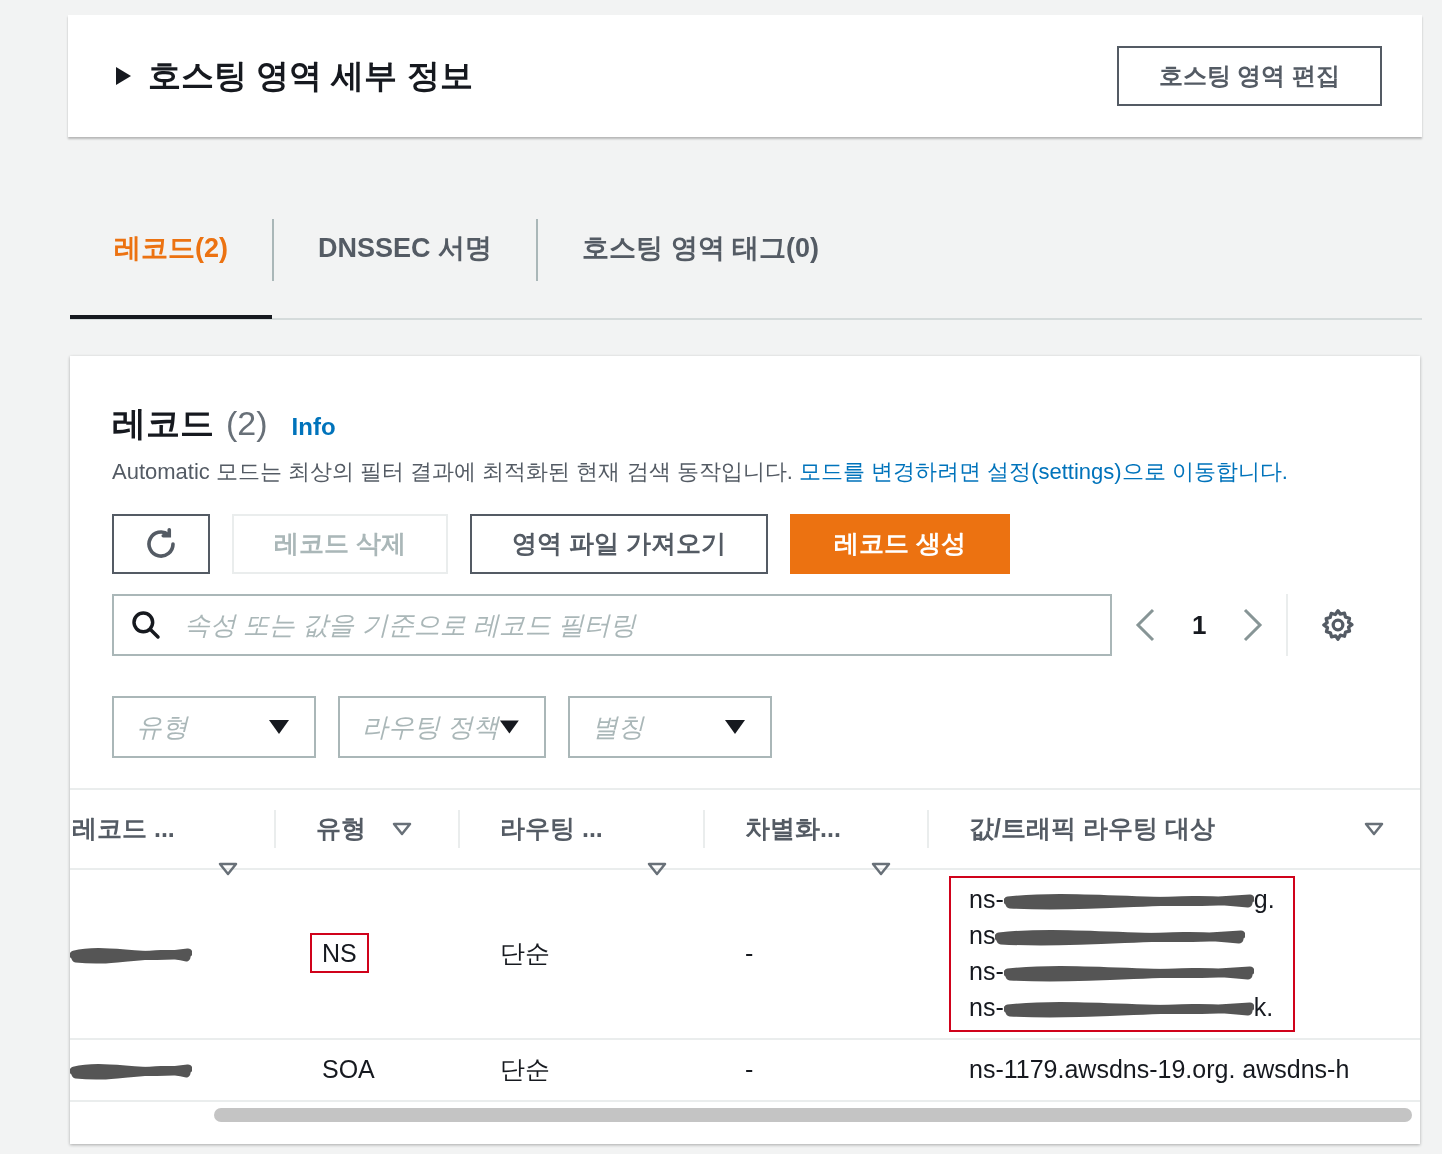 The width and height of the screenshot is (1442, 1154). Describe the element at coordinates (1092, 829) in the screenshot. I see `column-header: 값/트래픽 라우팅 대상` at that location.